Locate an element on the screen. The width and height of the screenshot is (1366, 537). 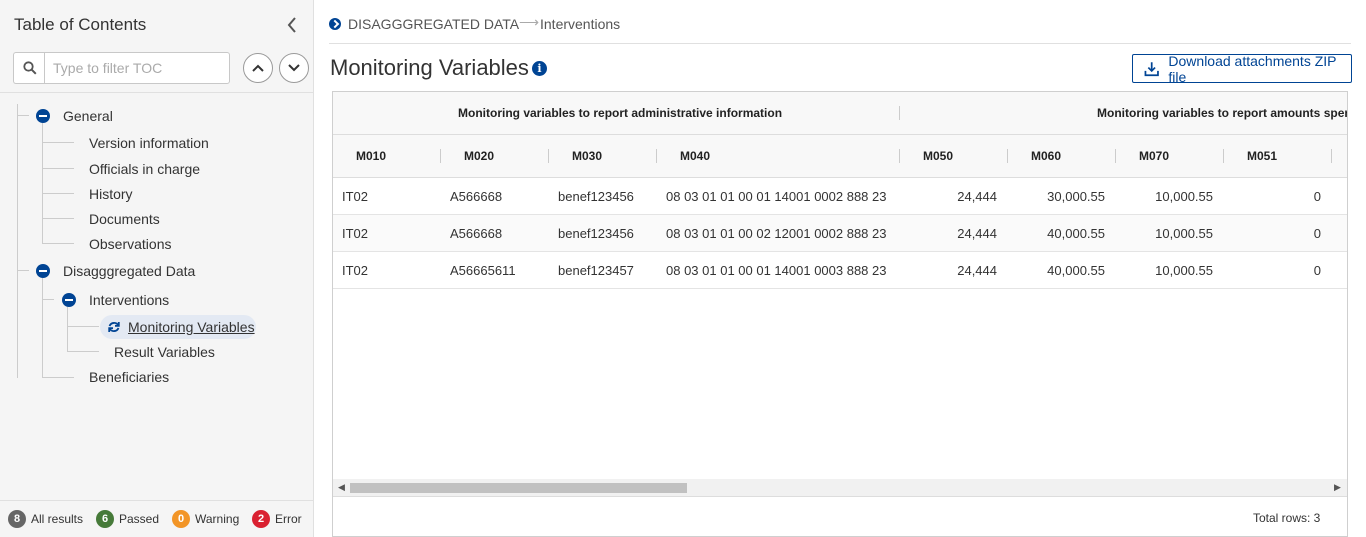
column-header-m040: M040 is located at coordinates (695, 156).